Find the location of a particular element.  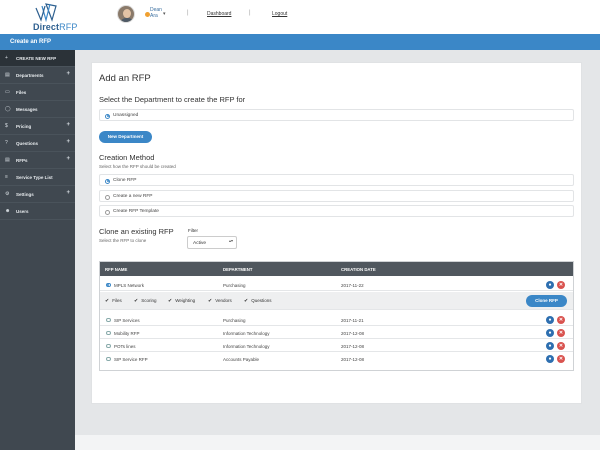

table-row: MPLS Network Purchasing 2017-11-22 ● ✕ is located at coordinates (336, 285).